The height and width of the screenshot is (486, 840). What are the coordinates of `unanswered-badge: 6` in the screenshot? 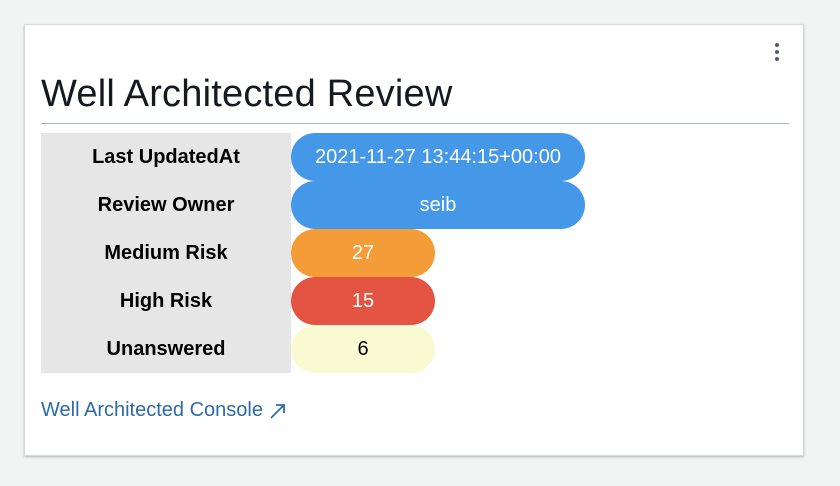 It's located at (363, 349).